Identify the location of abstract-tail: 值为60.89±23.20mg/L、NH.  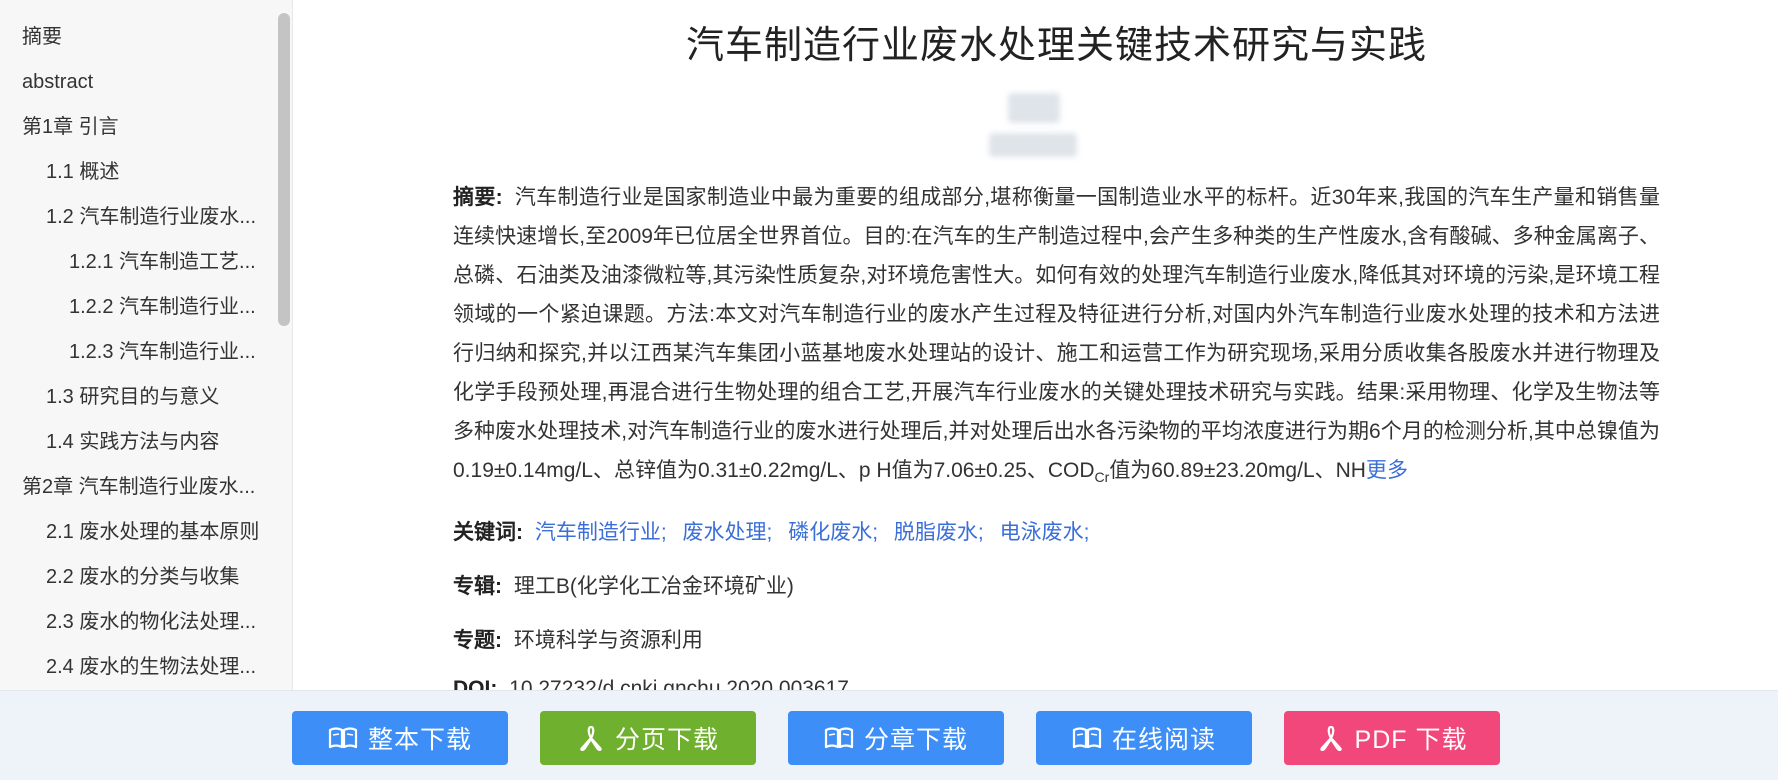
(1237, 470).